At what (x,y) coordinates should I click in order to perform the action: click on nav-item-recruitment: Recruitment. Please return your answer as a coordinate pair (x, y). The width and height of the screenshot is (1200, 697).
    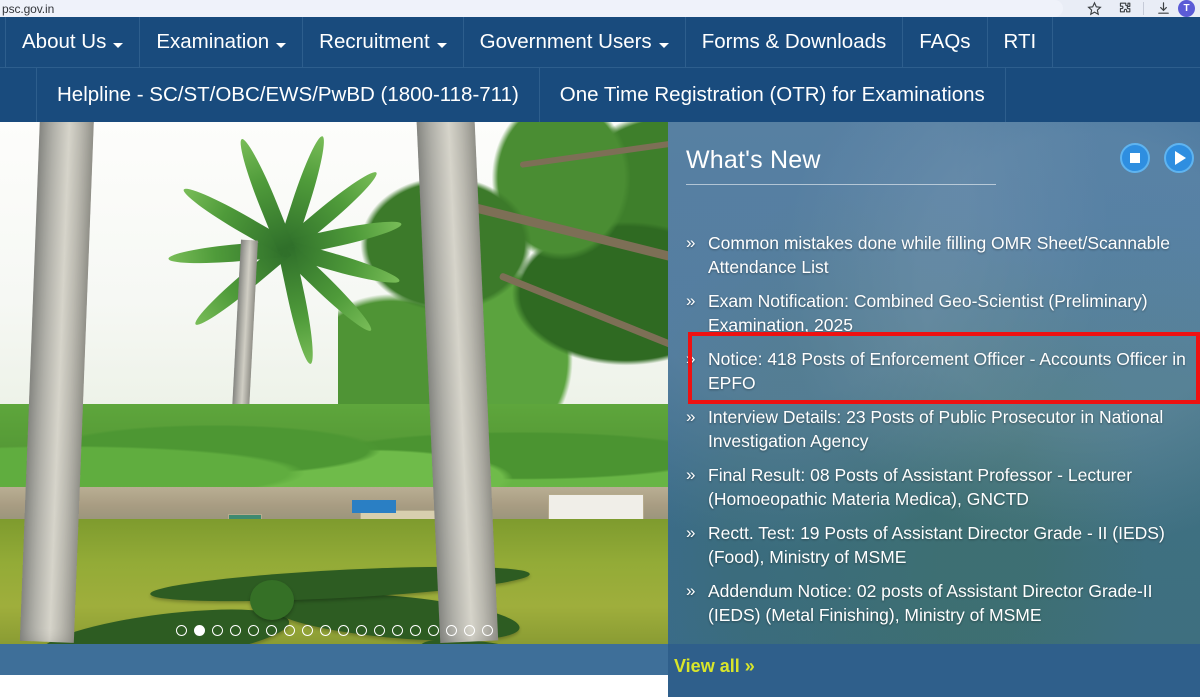
    Looking at the image, I should click on (383, 42).